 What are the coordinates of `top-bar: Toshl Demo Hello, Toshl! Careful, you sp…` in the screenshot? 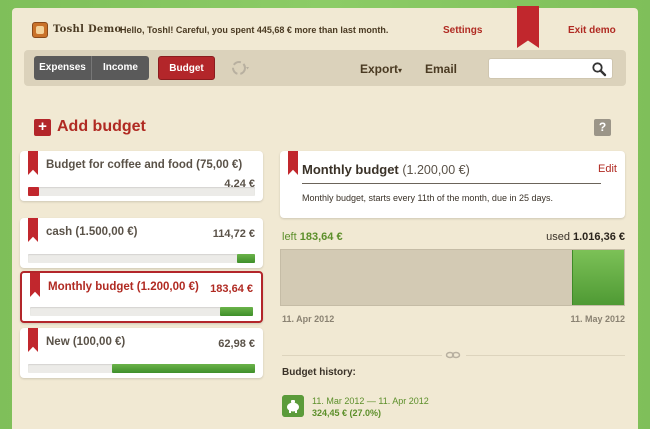 It's located at (325, 28).